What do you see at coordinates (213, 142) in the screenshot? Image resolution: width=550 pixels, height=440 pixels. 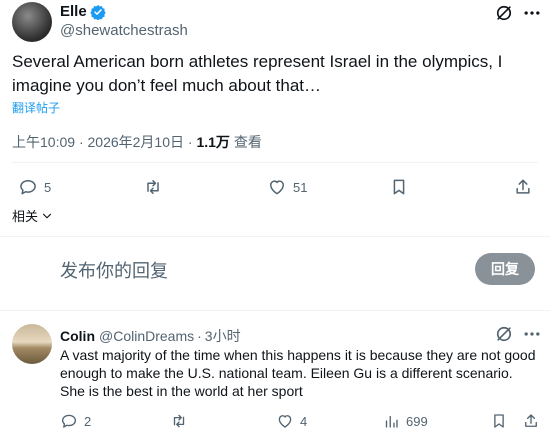 I see `views-count: 1.1万` at bounding box center [213, 142].